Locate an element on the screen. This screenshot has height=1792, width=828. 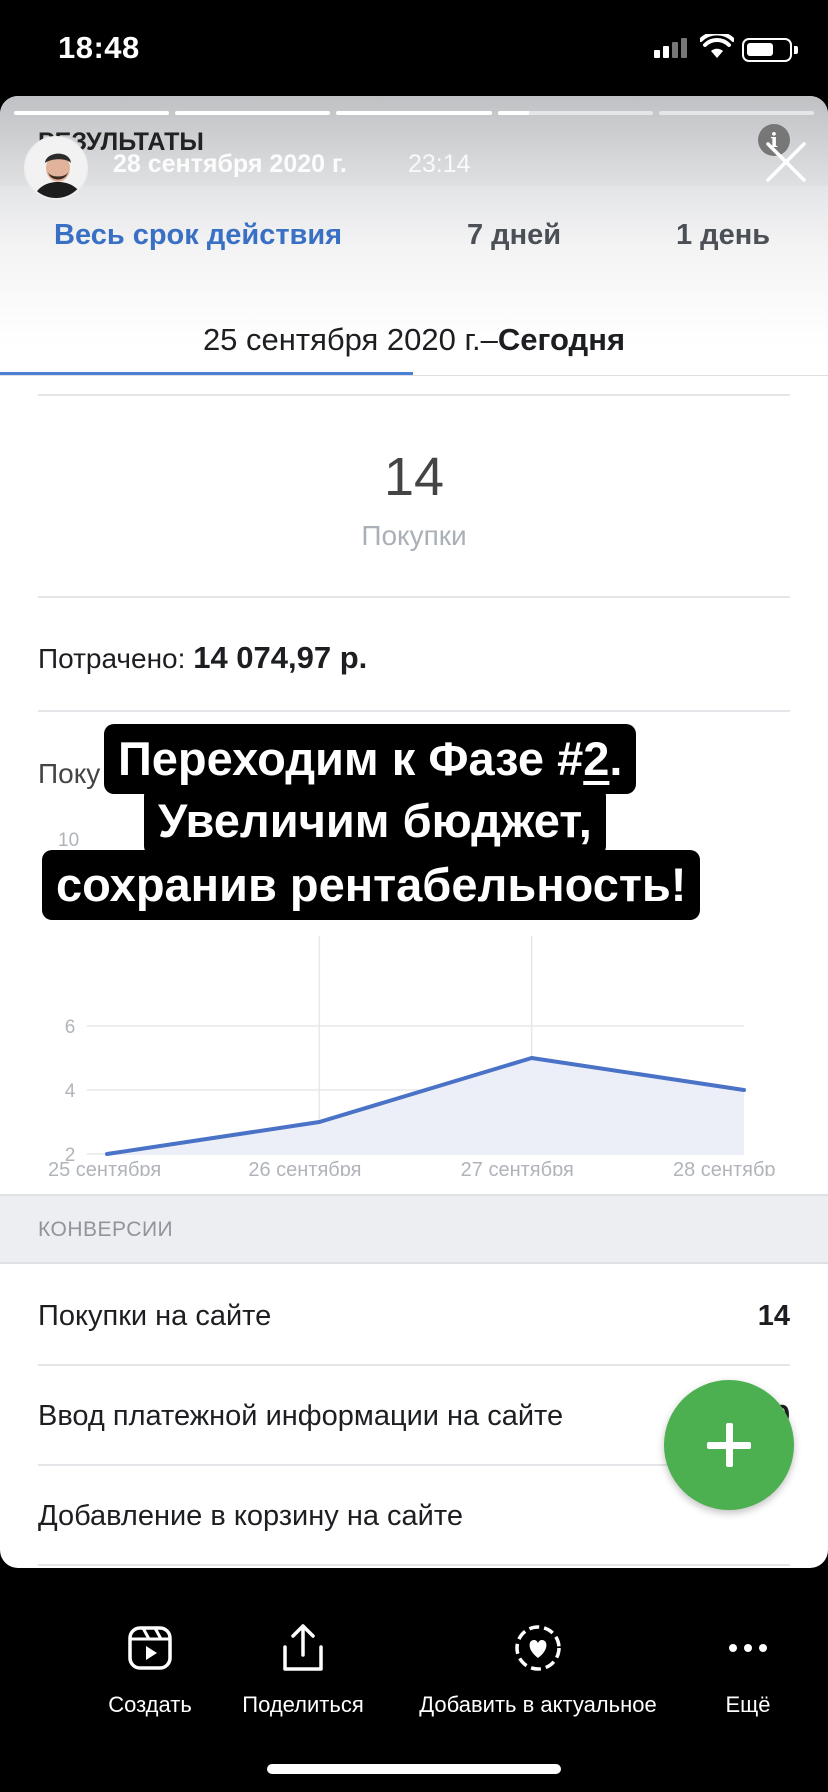
cellular-signal-icon is located at coordinates (670, 48).